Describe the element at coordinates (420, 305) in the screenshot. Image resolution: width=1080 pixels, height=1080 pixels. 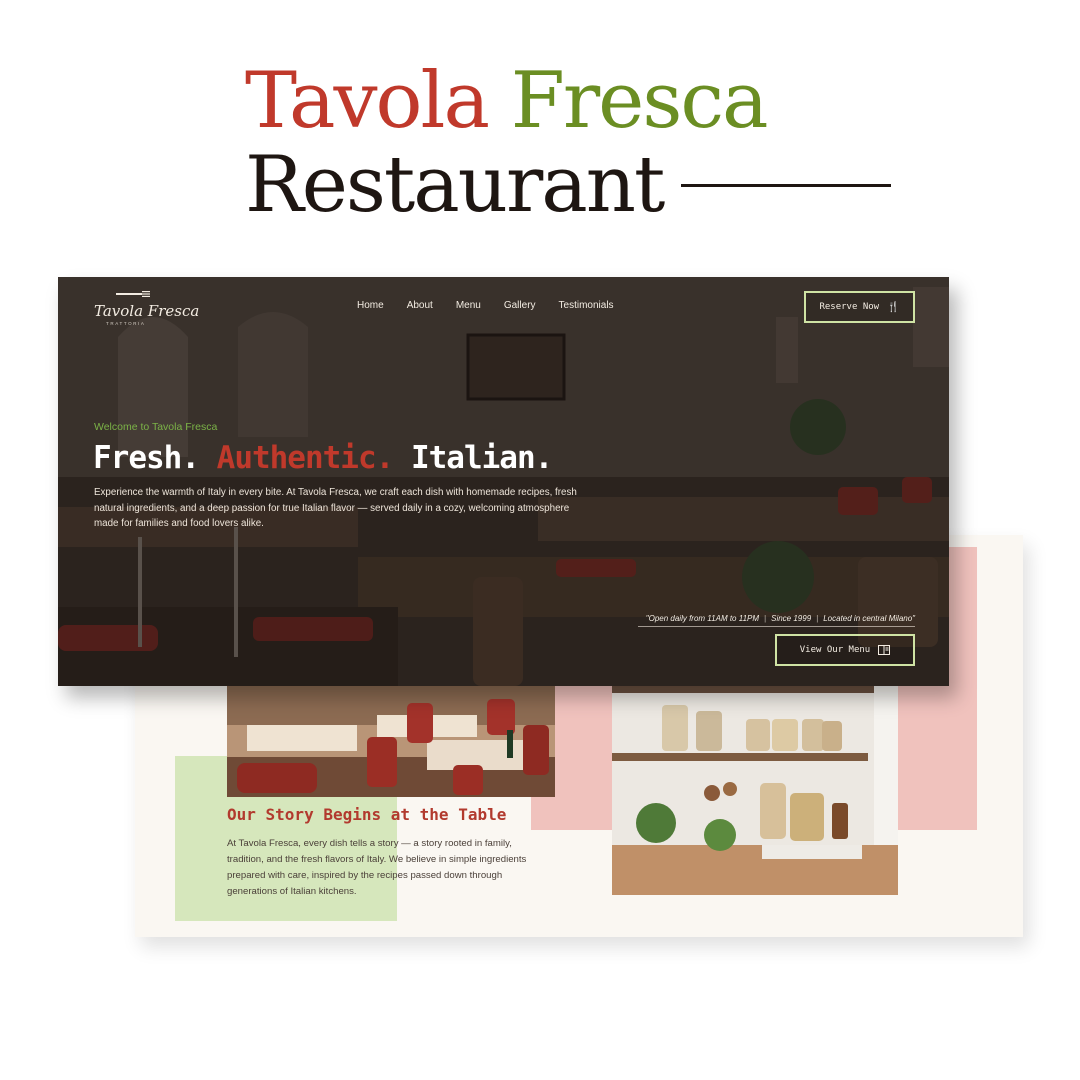
I see `nav-about: About` at that location.